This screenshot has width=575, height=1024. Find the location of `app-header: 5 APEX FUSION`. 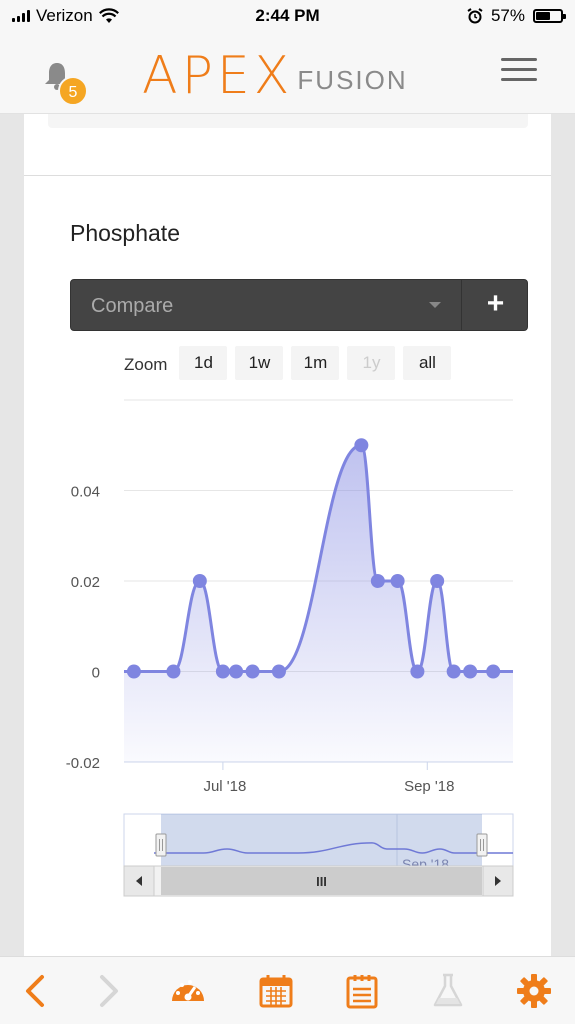

app-header: 5 APEX FUSION is located at coordinates (287, 73).